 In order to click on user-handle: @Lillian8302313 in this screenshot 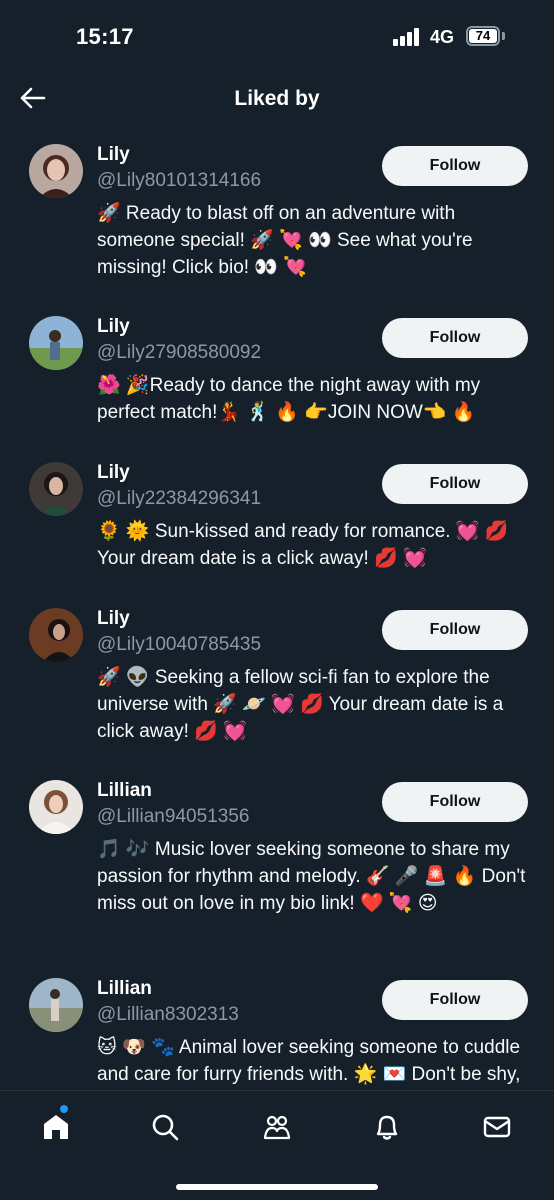, I will do `click(168, 1015)`.